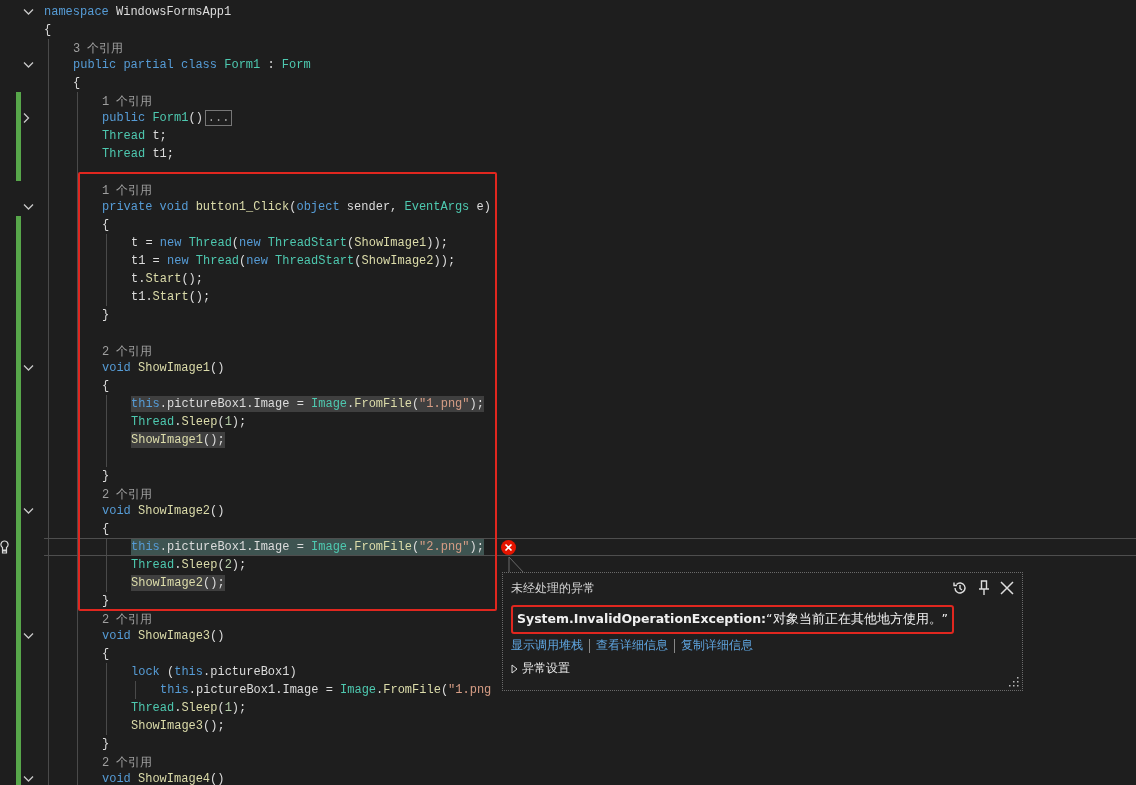 This screenshot has height=785, width=1136. Describe the element at coordinates (960, 588) in the screenshot. I see `history-icon` at that location.